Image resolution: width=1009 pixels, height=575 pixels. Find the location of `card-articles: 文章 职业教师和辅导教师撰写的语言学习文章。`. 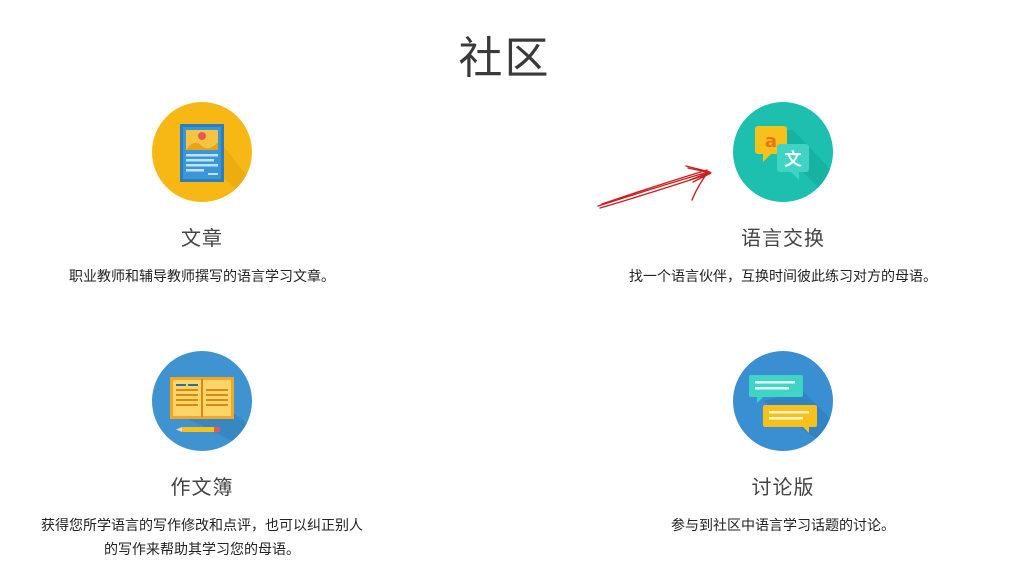

card-articles: 文章 职业教师和辅导教师撰写的语言学习文章。 is located at coordinates (202, 195).